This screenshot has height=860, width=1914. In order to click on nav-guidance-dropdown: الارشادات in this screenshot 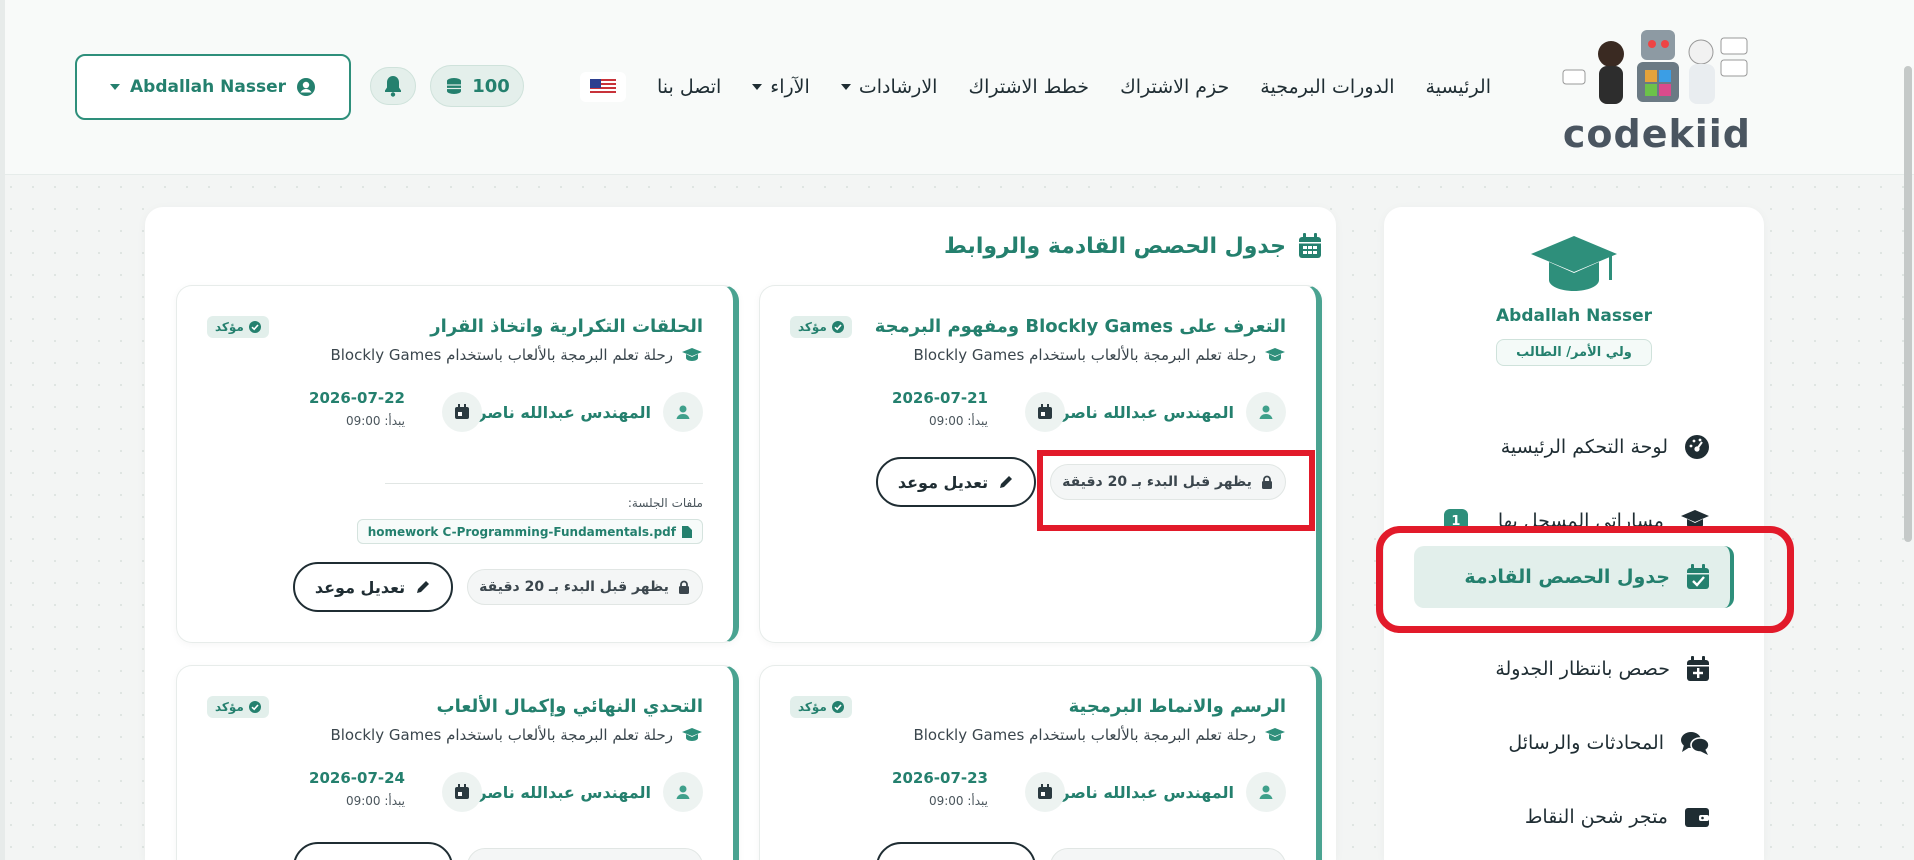, I will do `click(888, 87)`.